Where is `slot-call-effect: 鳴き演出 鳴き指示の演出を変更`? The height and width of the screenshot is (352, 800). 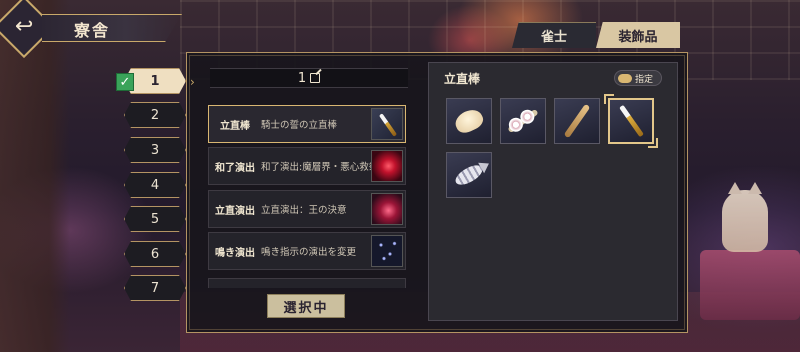
slot-call-effect: 鳴き演出 鳴き指示の演出を変更 is located at coordinates (307, 251).